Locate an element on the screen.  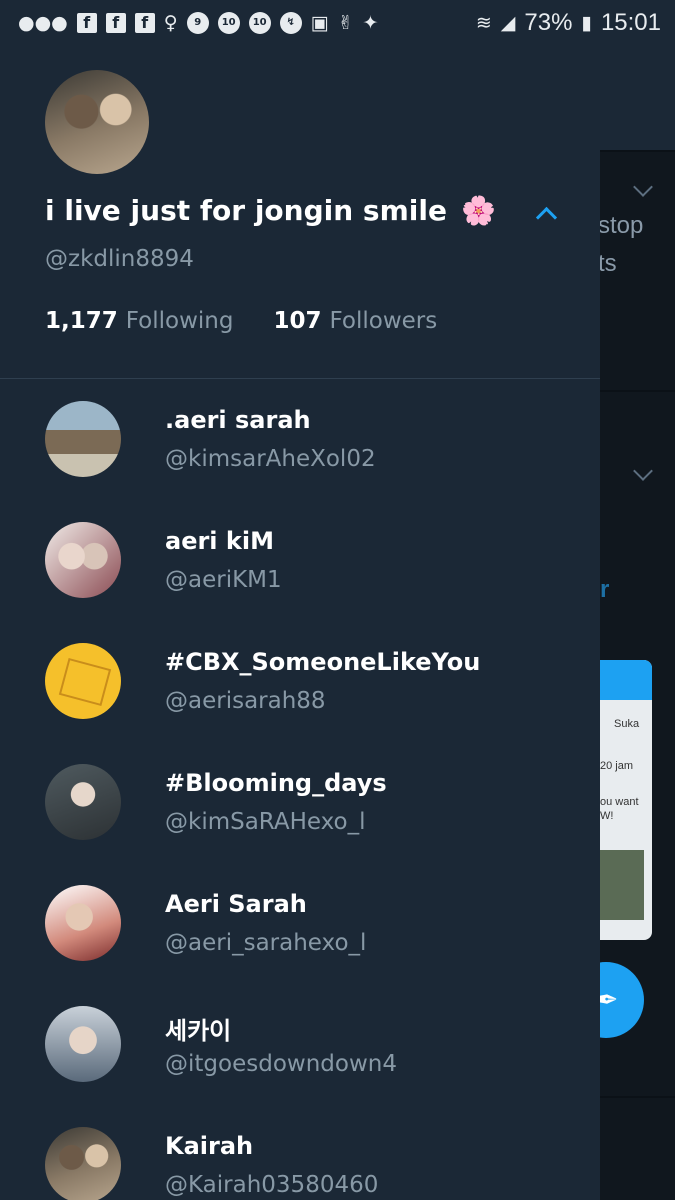
nine-icon: 9 is located at coordinates (197, 23).